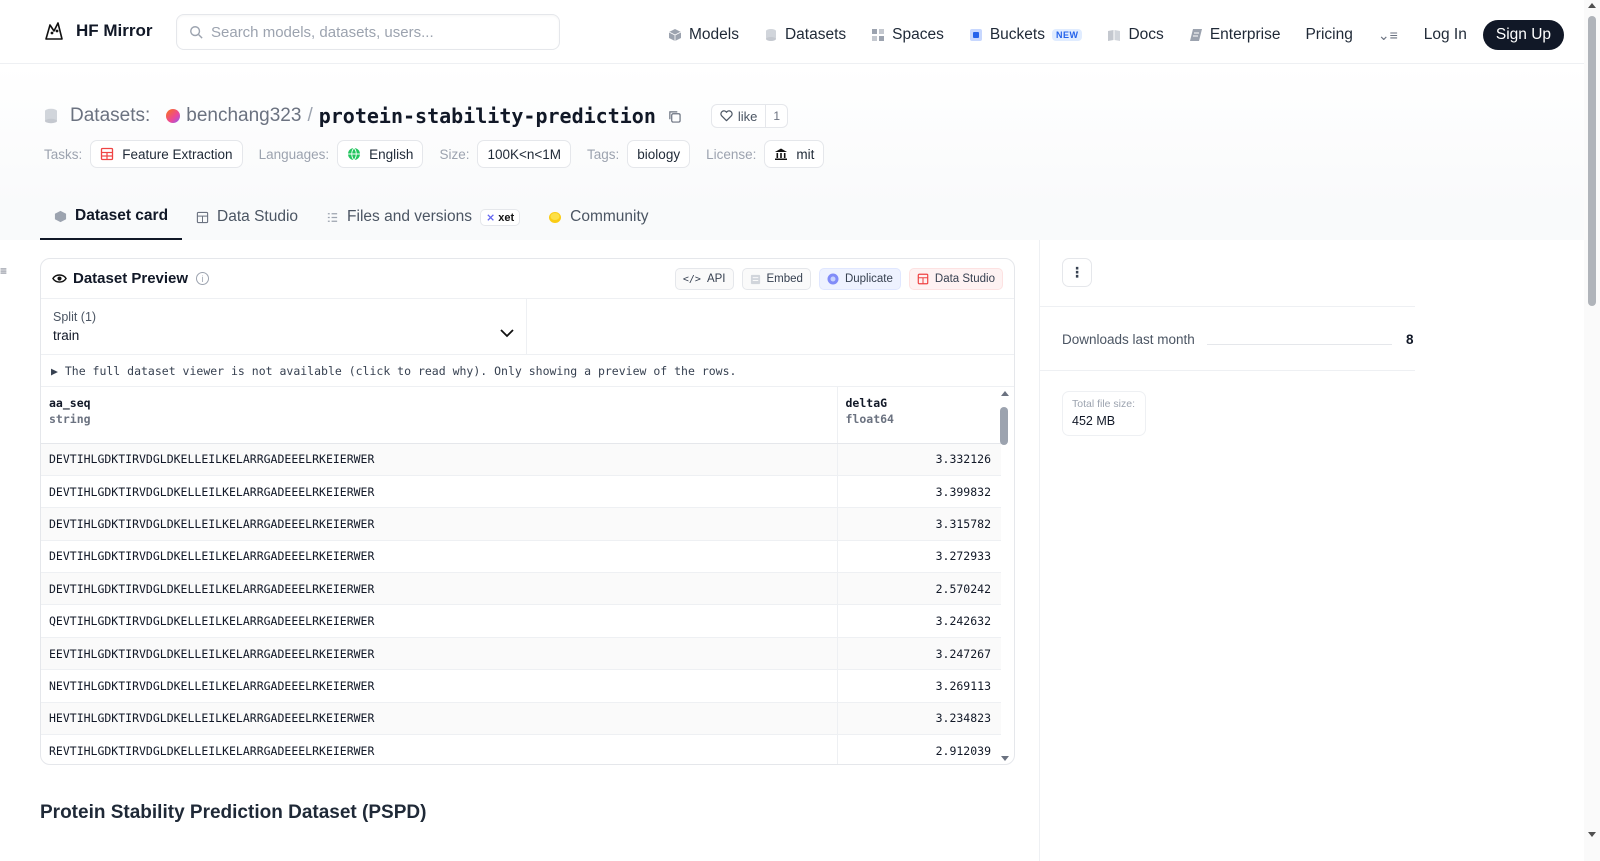 This screenshot has width=1600, height=861. Describe the element at coordinates (703, 35) in the screenshot. I see `nav-models: Models` at that location.